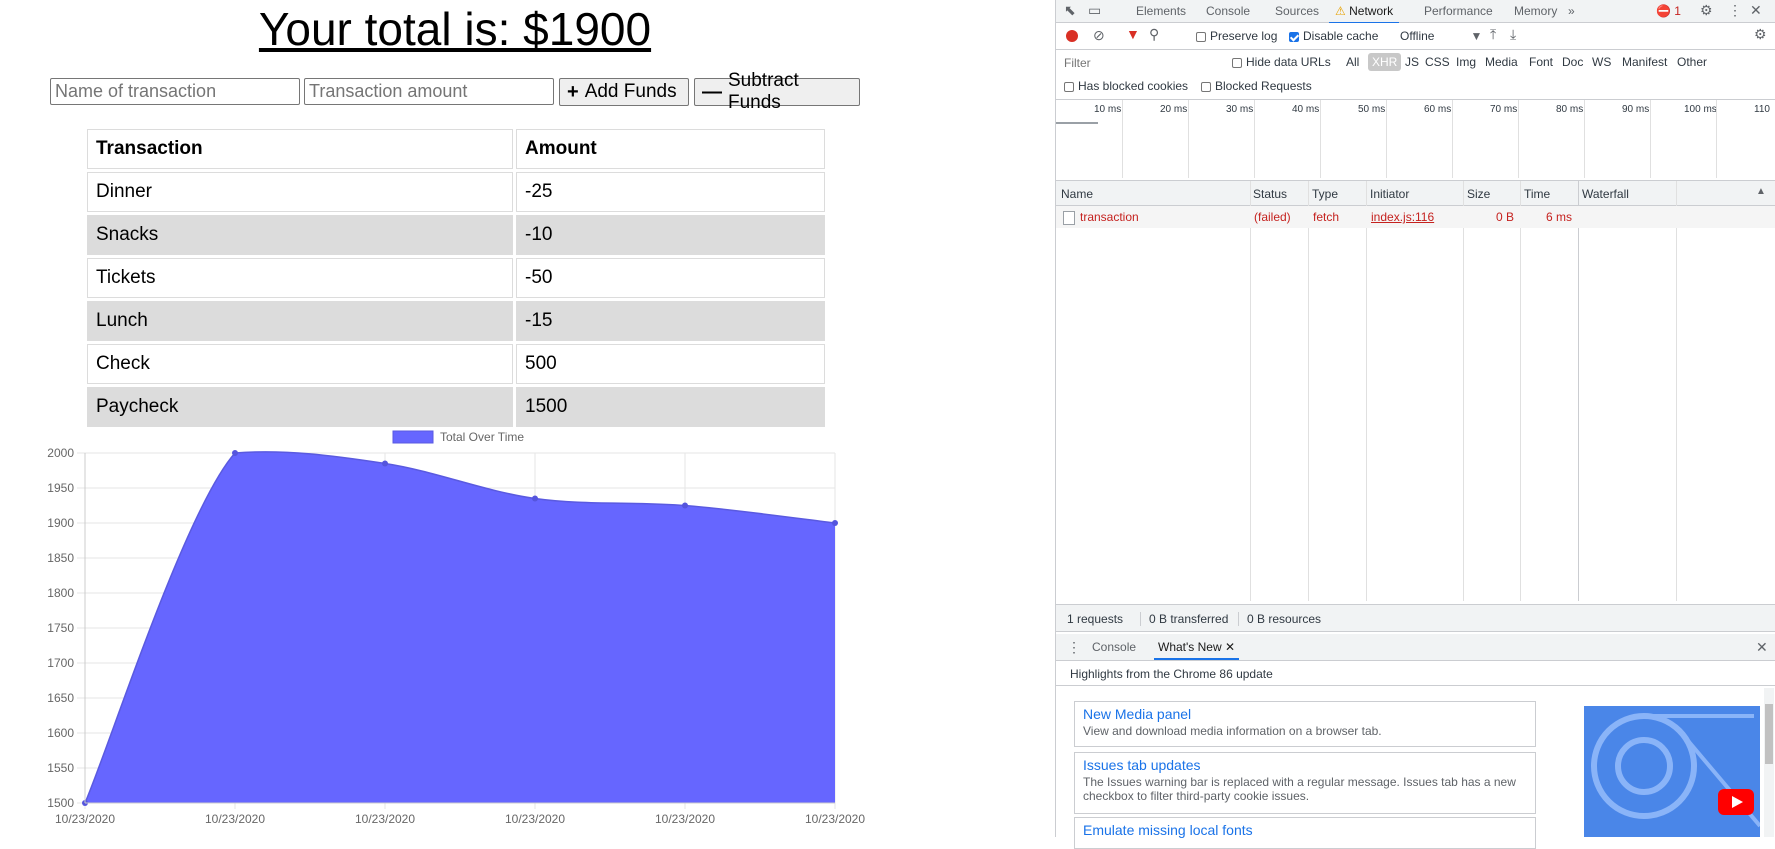 The image size is (1775, 849). I want to click on news-title: Issues tab updates, so click(1305, 763).